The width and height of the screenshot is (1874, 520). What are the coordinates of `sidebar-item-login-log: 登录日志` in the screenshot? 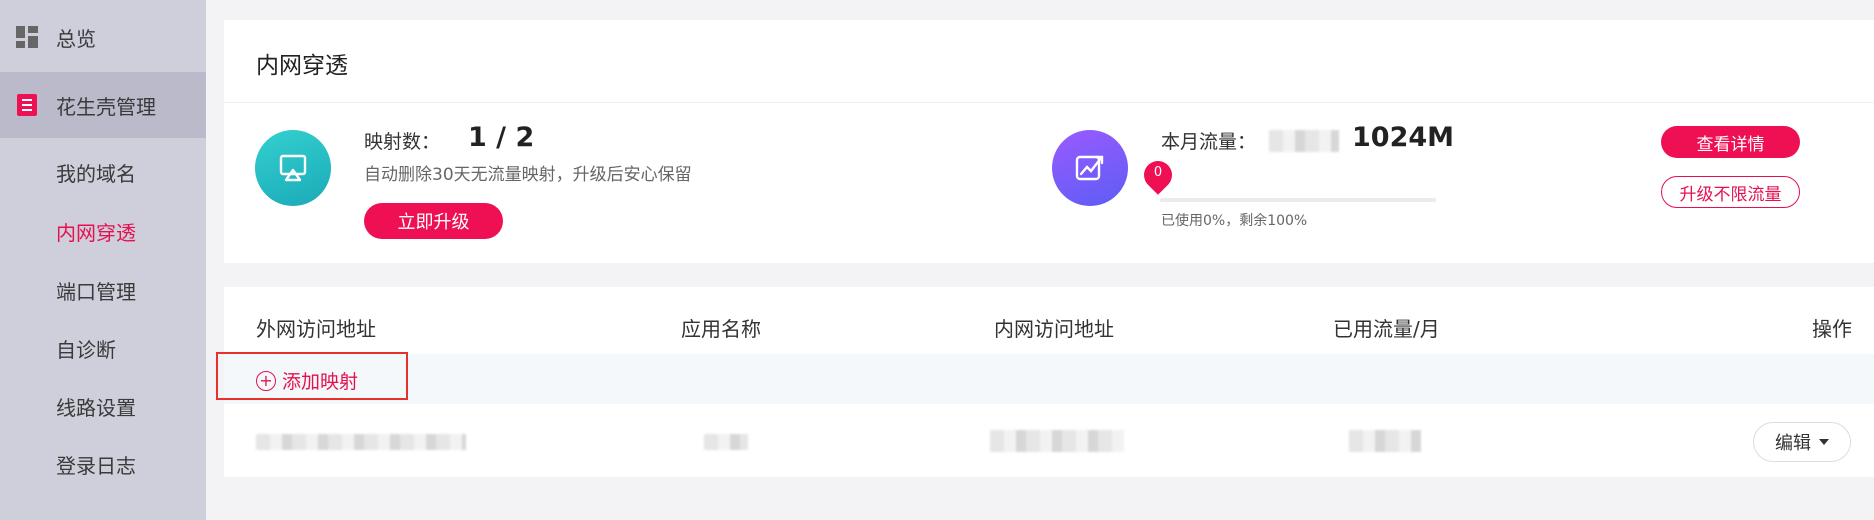 It's located at (96, 464).